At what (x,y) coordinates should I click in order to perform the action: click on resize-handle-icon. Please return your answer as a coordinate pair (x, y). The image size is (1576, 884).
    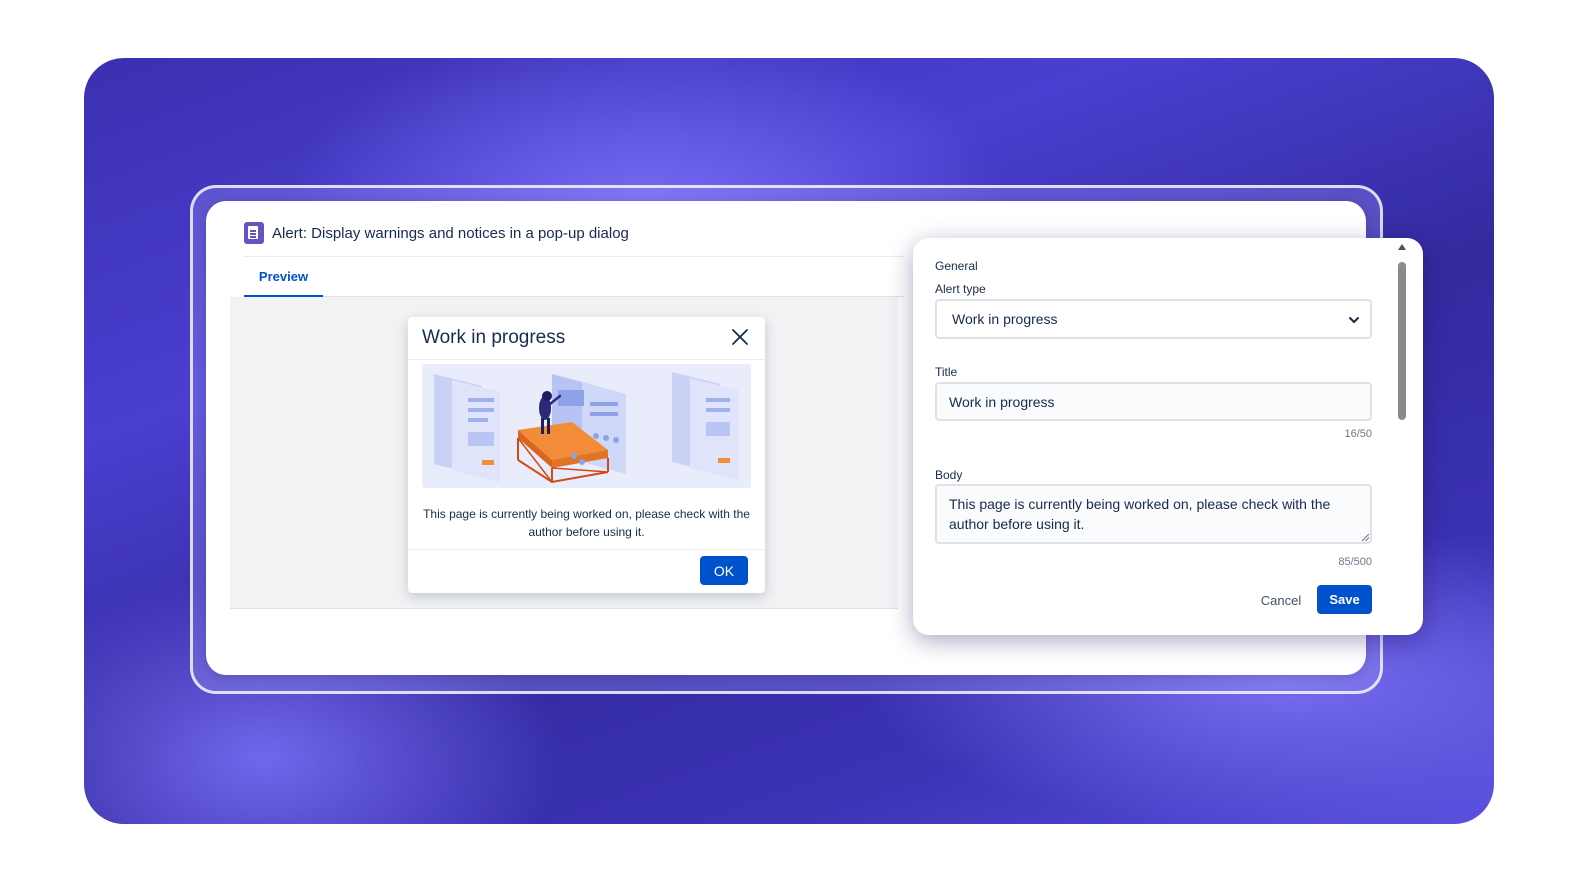
    Looking at the image, I should click on (1365, 537).